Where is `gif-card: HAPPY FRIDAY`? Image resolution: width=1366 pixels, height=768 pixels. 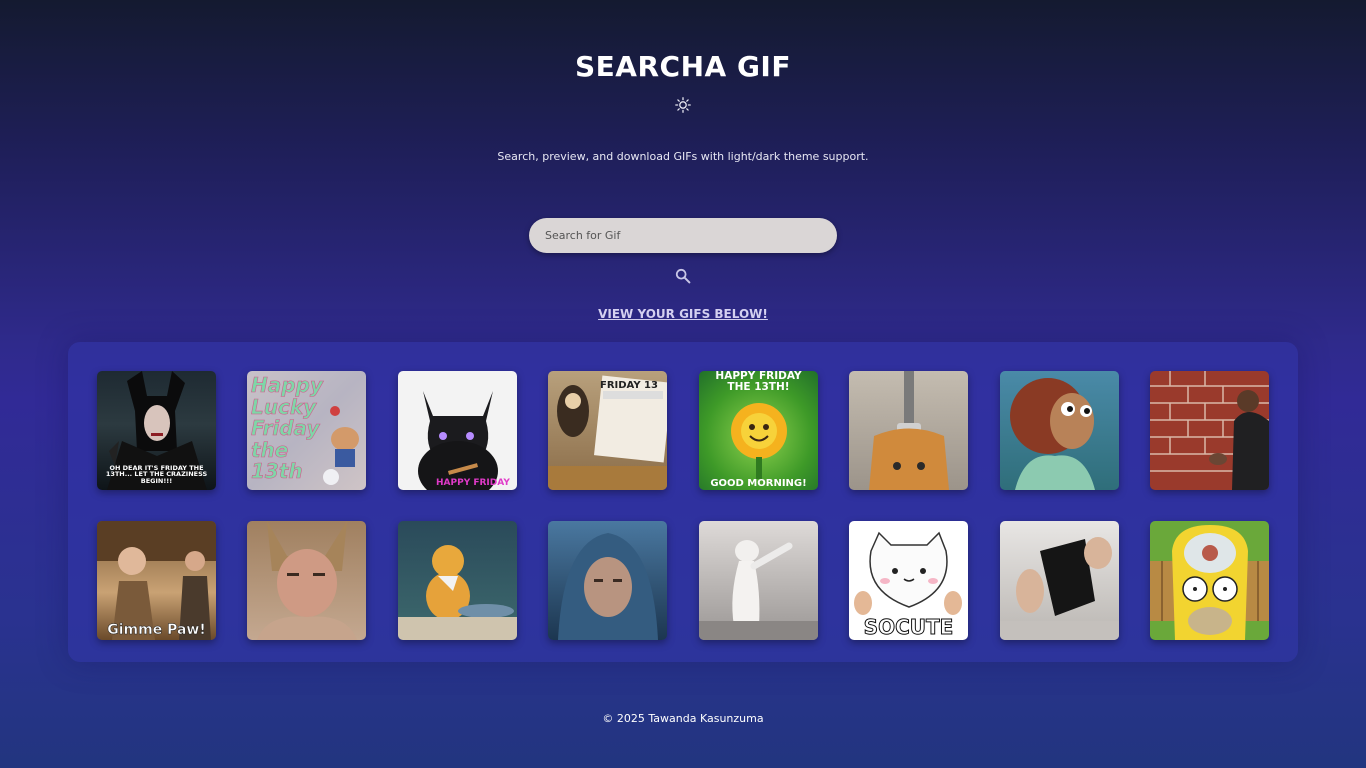
gif-card: HAPPY FRIDAY is located at coordinates (457, 430).